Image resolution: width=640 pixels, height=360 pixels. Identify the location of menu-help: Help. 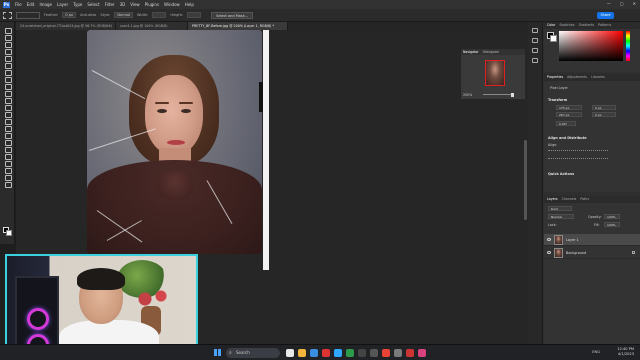
(189, 4).